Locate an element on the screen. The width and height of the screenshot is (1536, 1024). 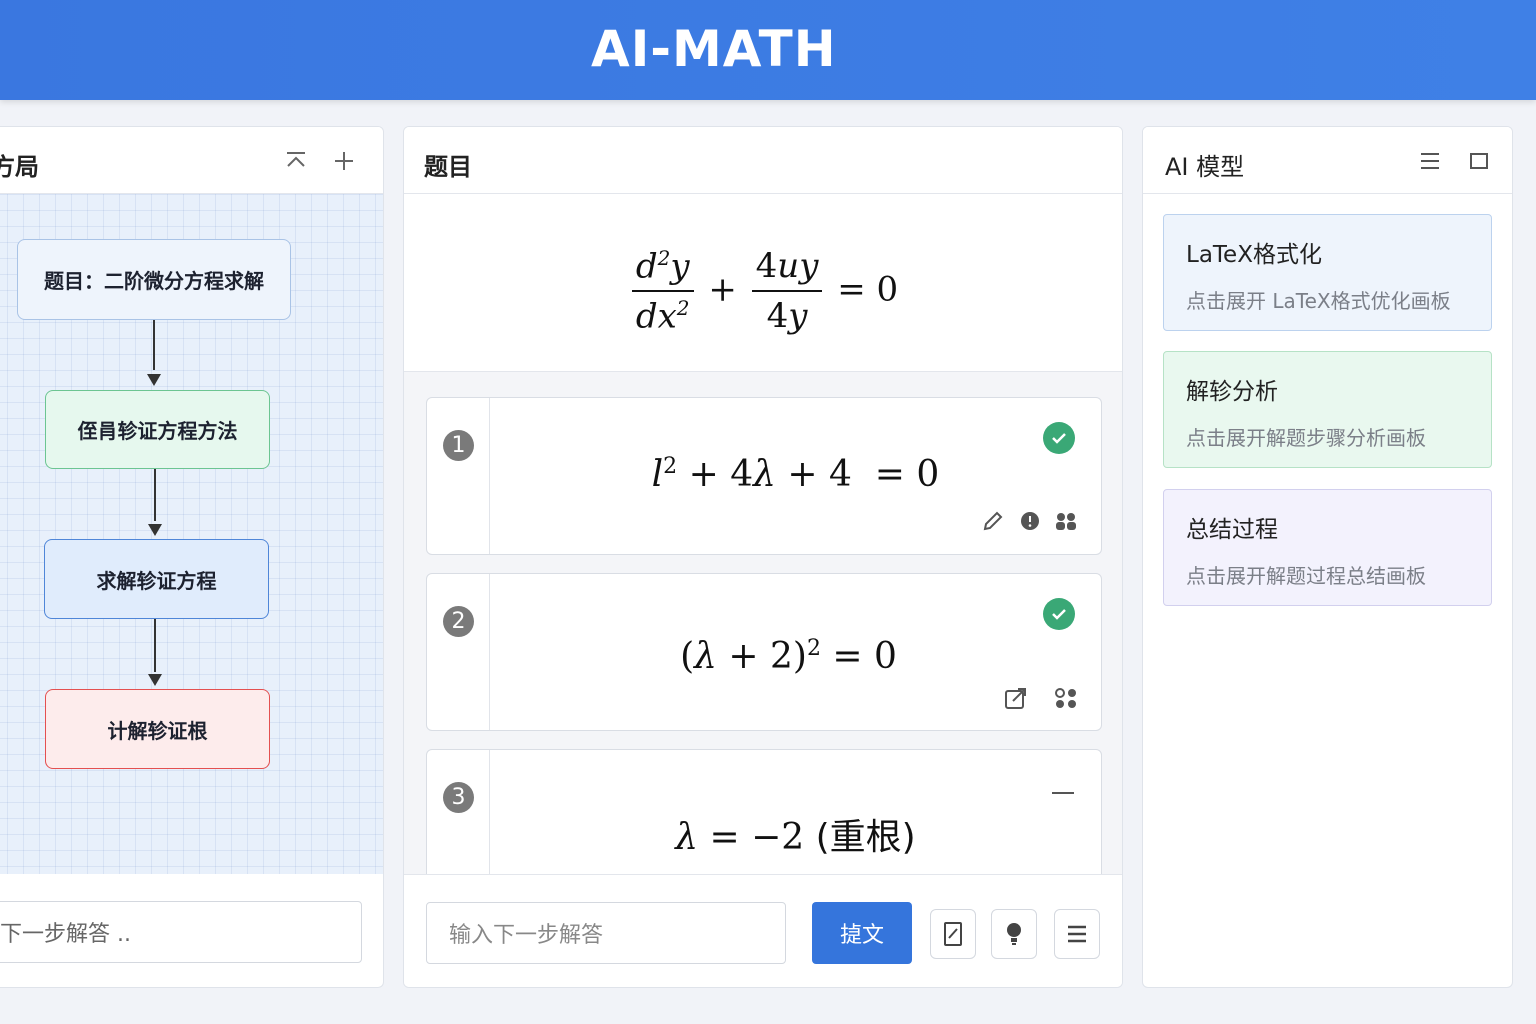
users-icon is located at coordinates (1066, 521).